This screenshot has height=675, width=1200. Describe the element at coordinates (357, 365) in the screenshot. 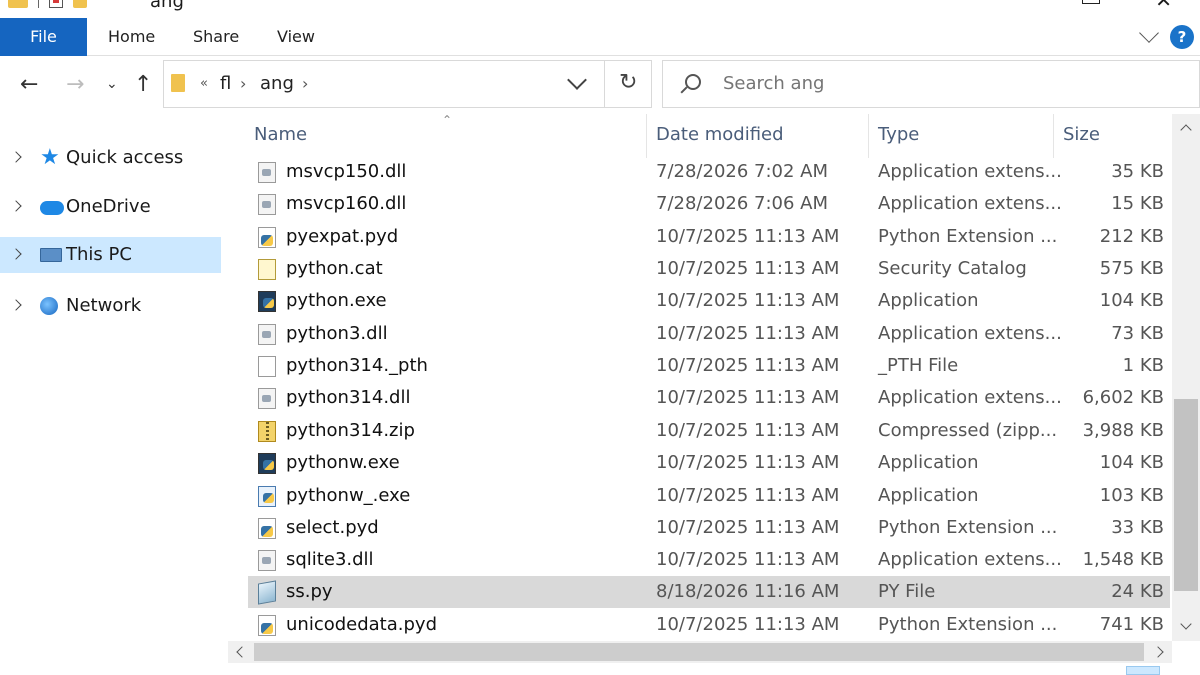

I see `file-name: python314._pth` at that location.